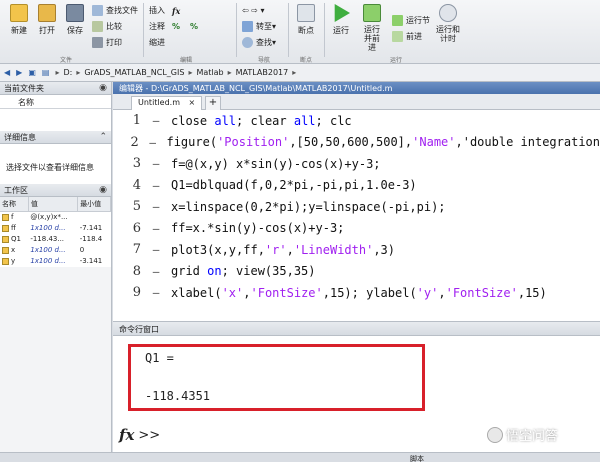  I want to click on close-icon: ×, so click(192, 102).